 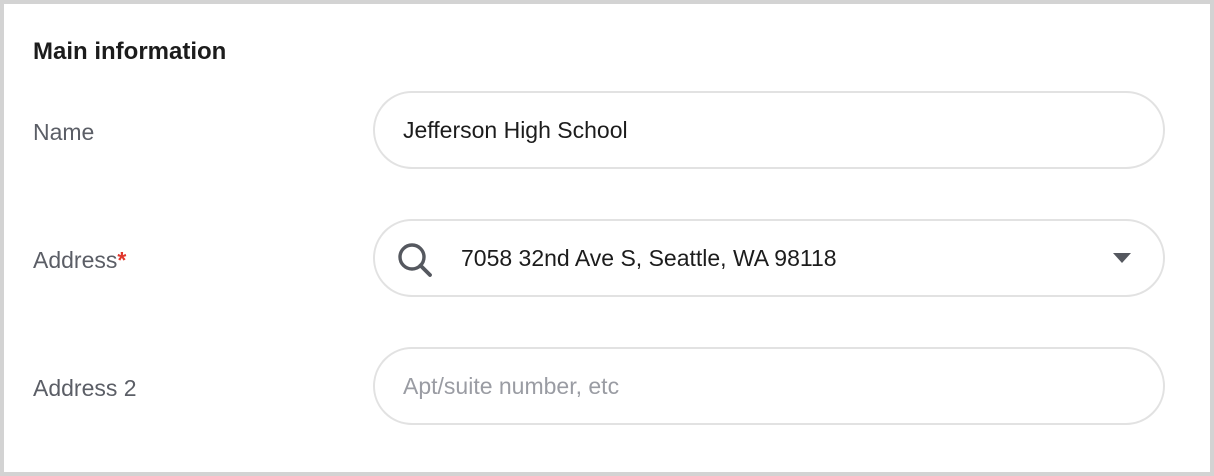 What do you see at coordinates (122, 260) in the screenshot?
I see `required-mark: *` at bounding box center [122, 260].